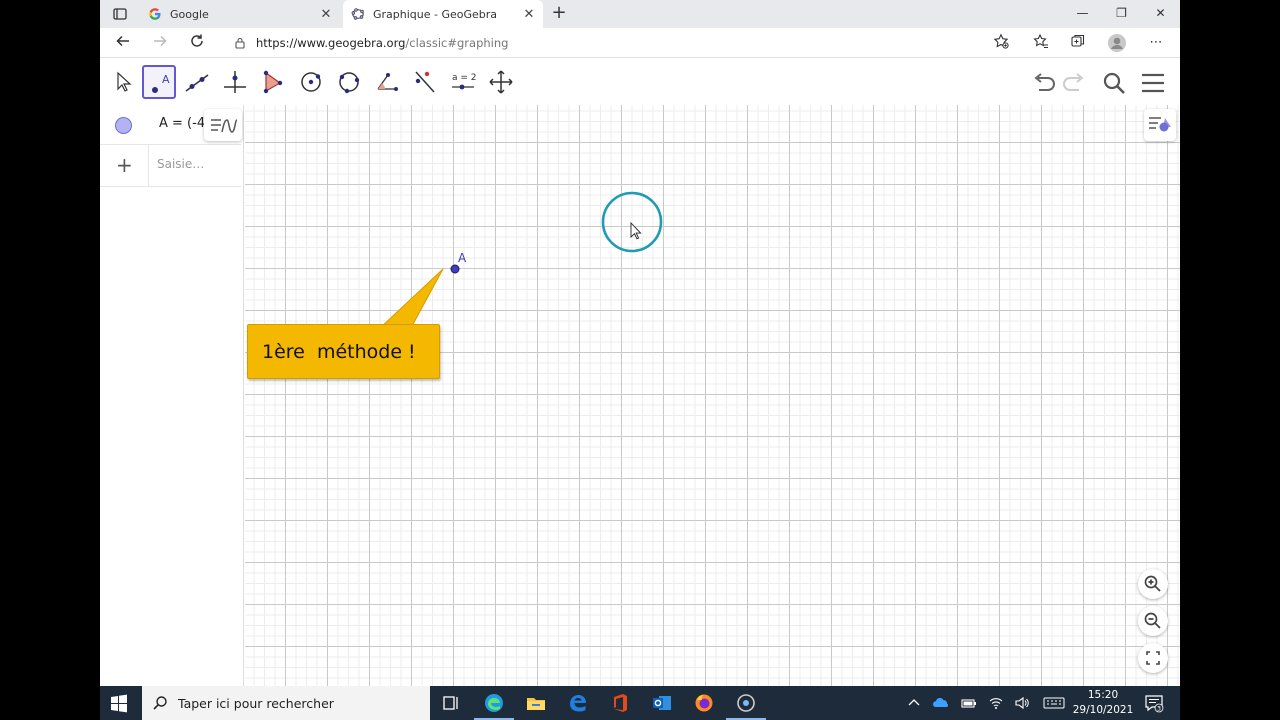 This screenshot has height=720, width=1280. Describe the element at coordinates (197, 82) in the screenshot. I see `line-tool-icon` at that location.